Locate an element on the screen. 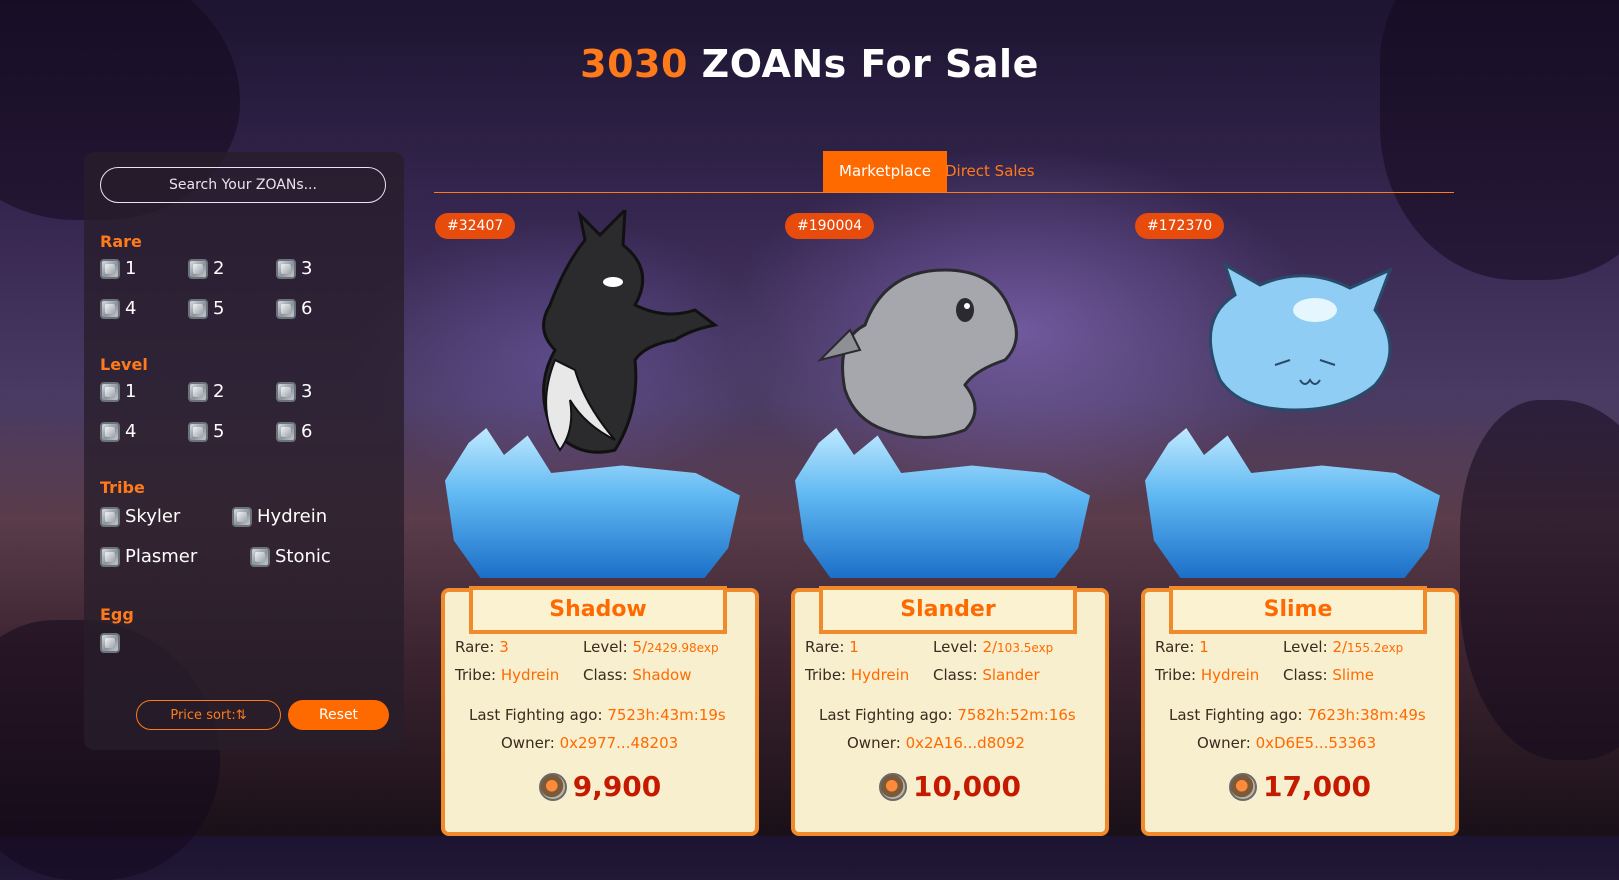 Image resolution: width=1619 pixels, height=880 pixels. level-option-2: 2 is located at coordinates (206, 391).